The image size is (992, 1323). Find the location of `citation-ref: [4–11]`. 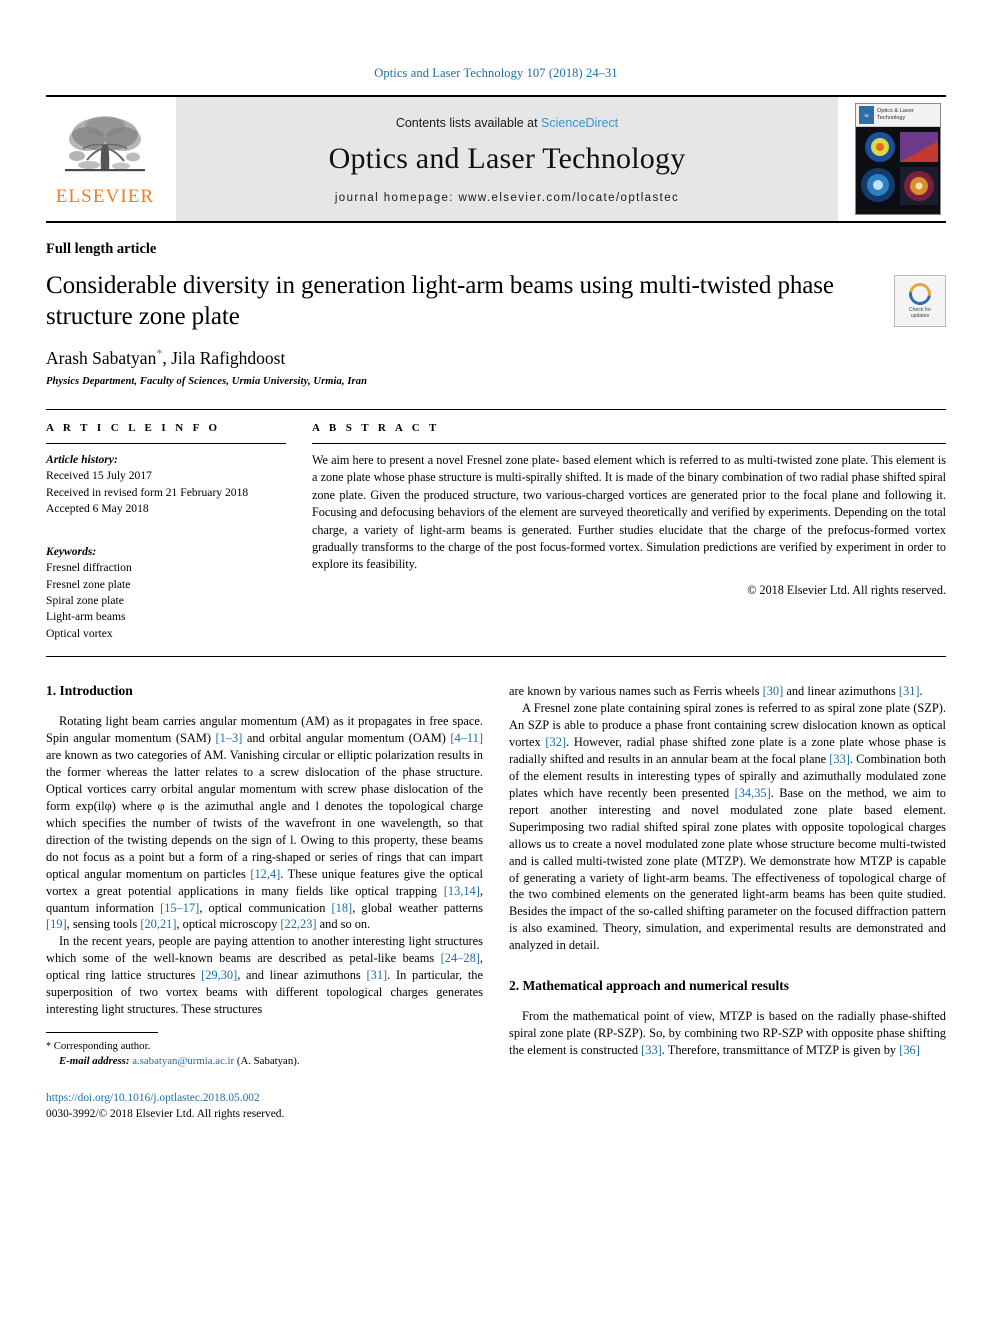

citation-ref: [4–11] is located at coordinates (466, 738).